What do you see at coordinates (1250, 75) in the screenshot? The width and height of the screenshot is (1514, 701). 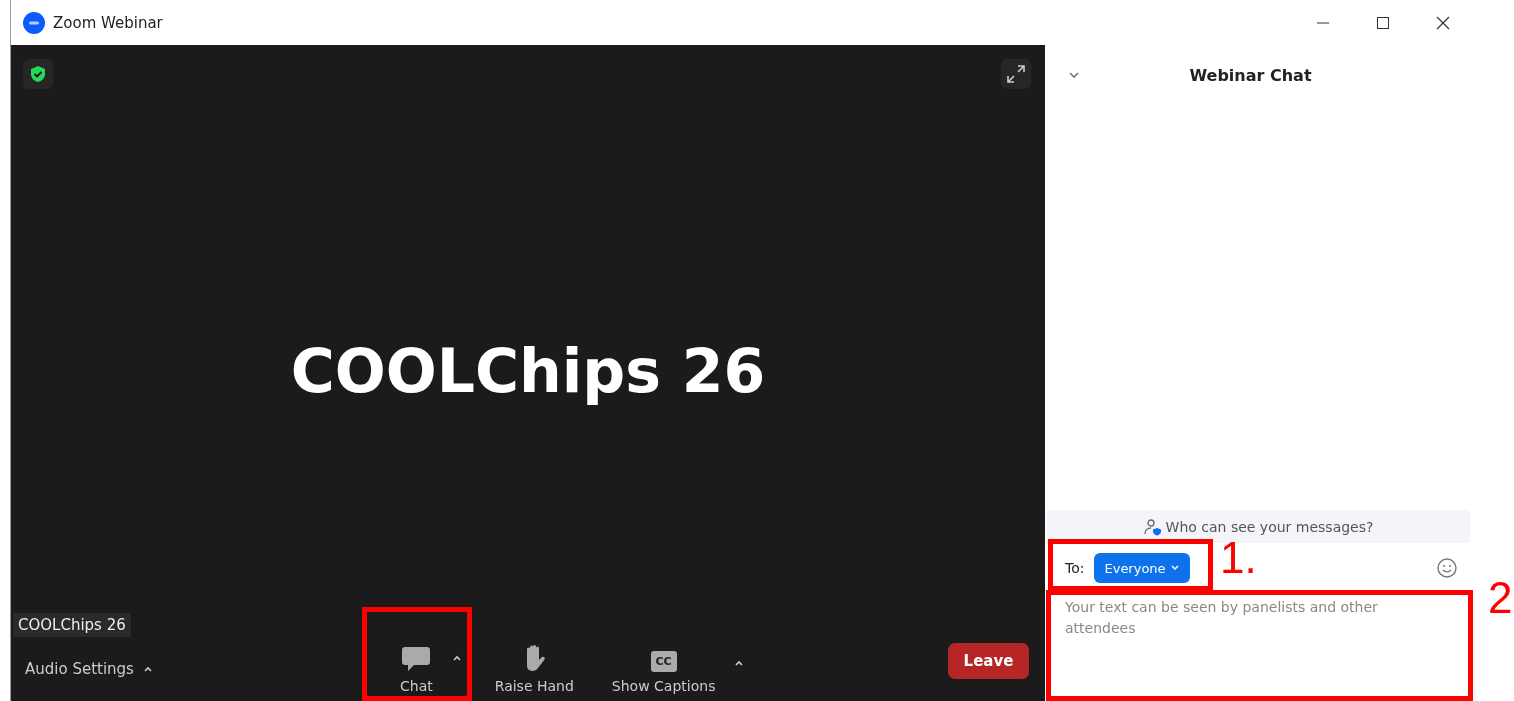 I see `chat-title: Webinar Chat` at bounding box center [1250, 75].